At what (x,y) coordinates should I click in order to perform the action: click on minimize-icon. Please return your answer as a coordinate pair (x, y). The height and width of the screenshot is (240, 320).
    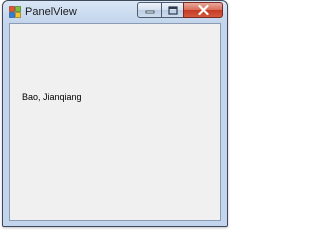
    Looking at the image, I should click on (149, 12).